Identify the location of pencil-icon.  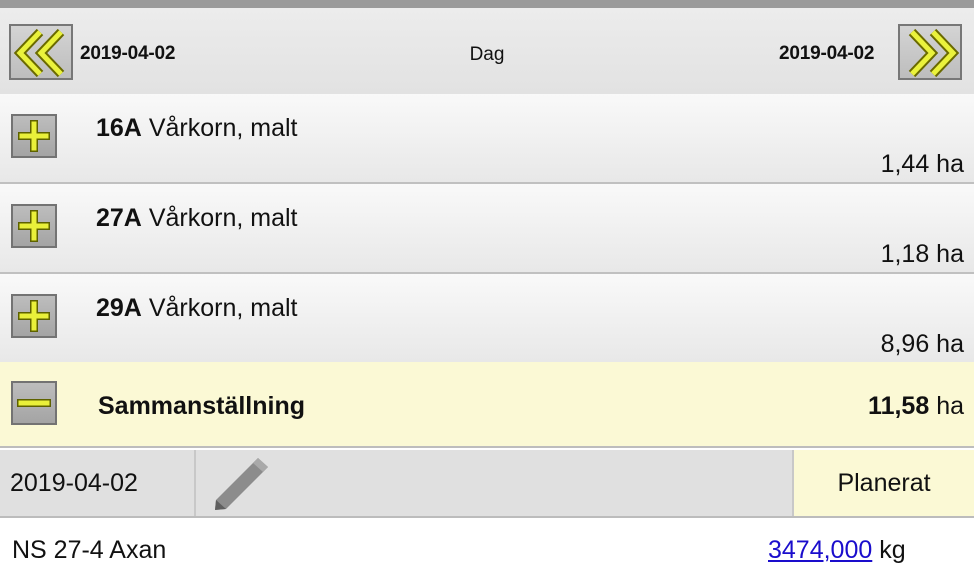
(241, 484).